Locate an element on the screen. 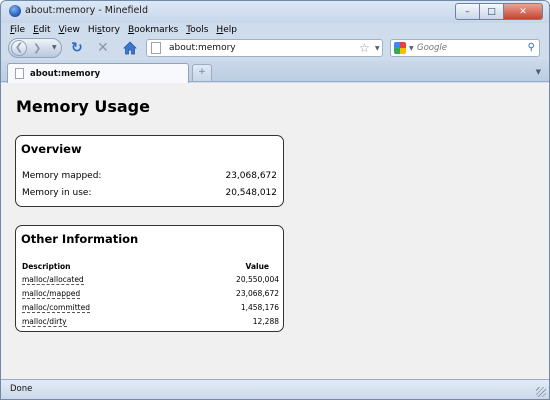 This screenshot has height=400, width=550. menu-edit: Edit is located at coordinates (41, 30).